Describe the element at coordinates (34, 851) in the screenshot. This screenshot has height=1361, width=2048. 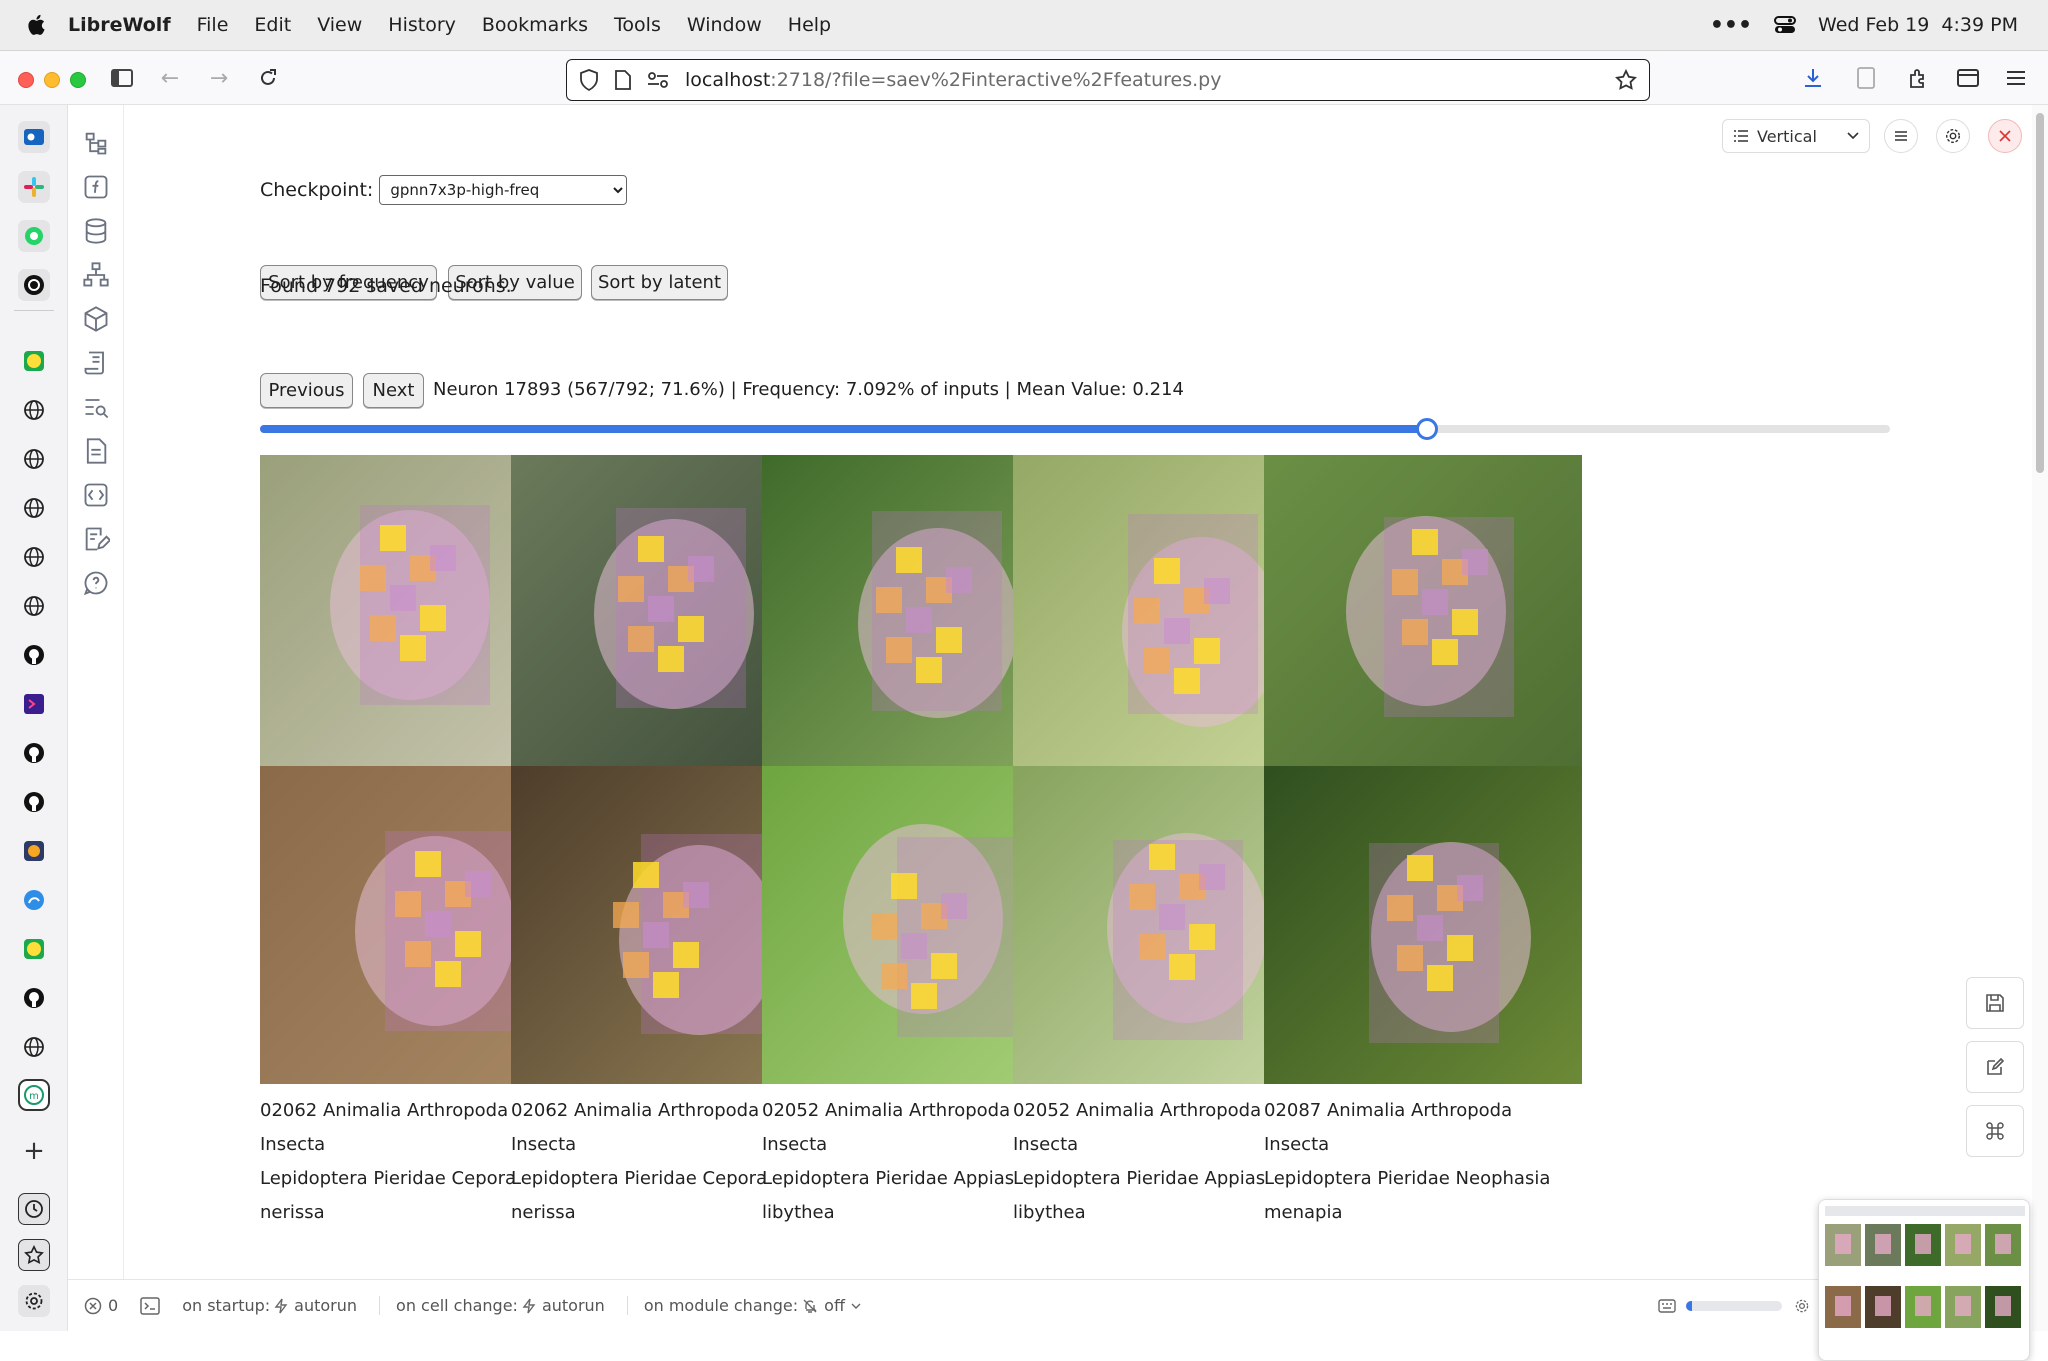
I see `colorful-app-icon` at that location.